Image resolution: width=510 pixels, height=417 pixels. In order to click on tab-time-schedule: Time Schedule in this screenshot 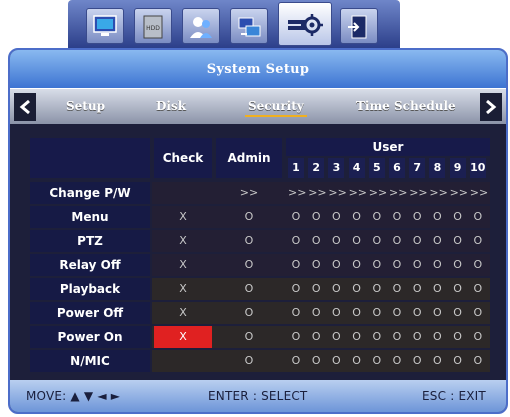, I will do `click(406, 106)`.